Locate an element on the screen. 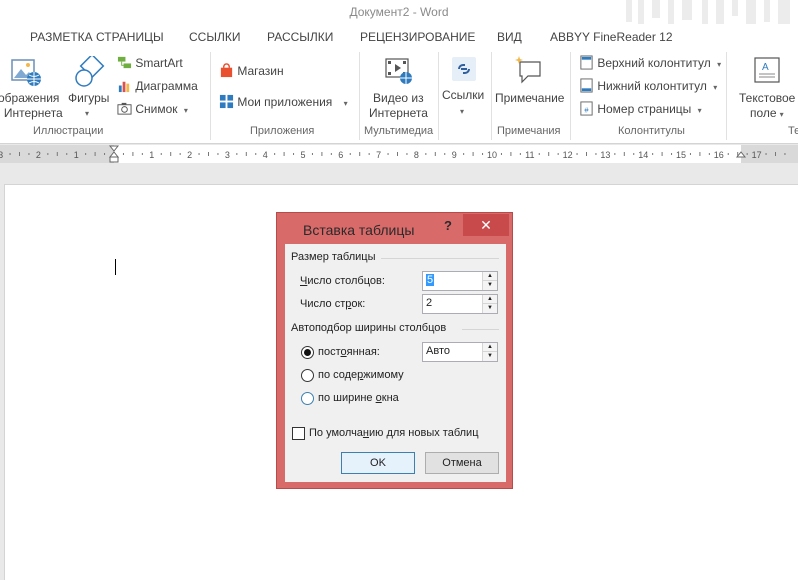 The height and width of the screenshot is (580, 798). chart-label: Диаграмма is located at coordinates (166, 86).